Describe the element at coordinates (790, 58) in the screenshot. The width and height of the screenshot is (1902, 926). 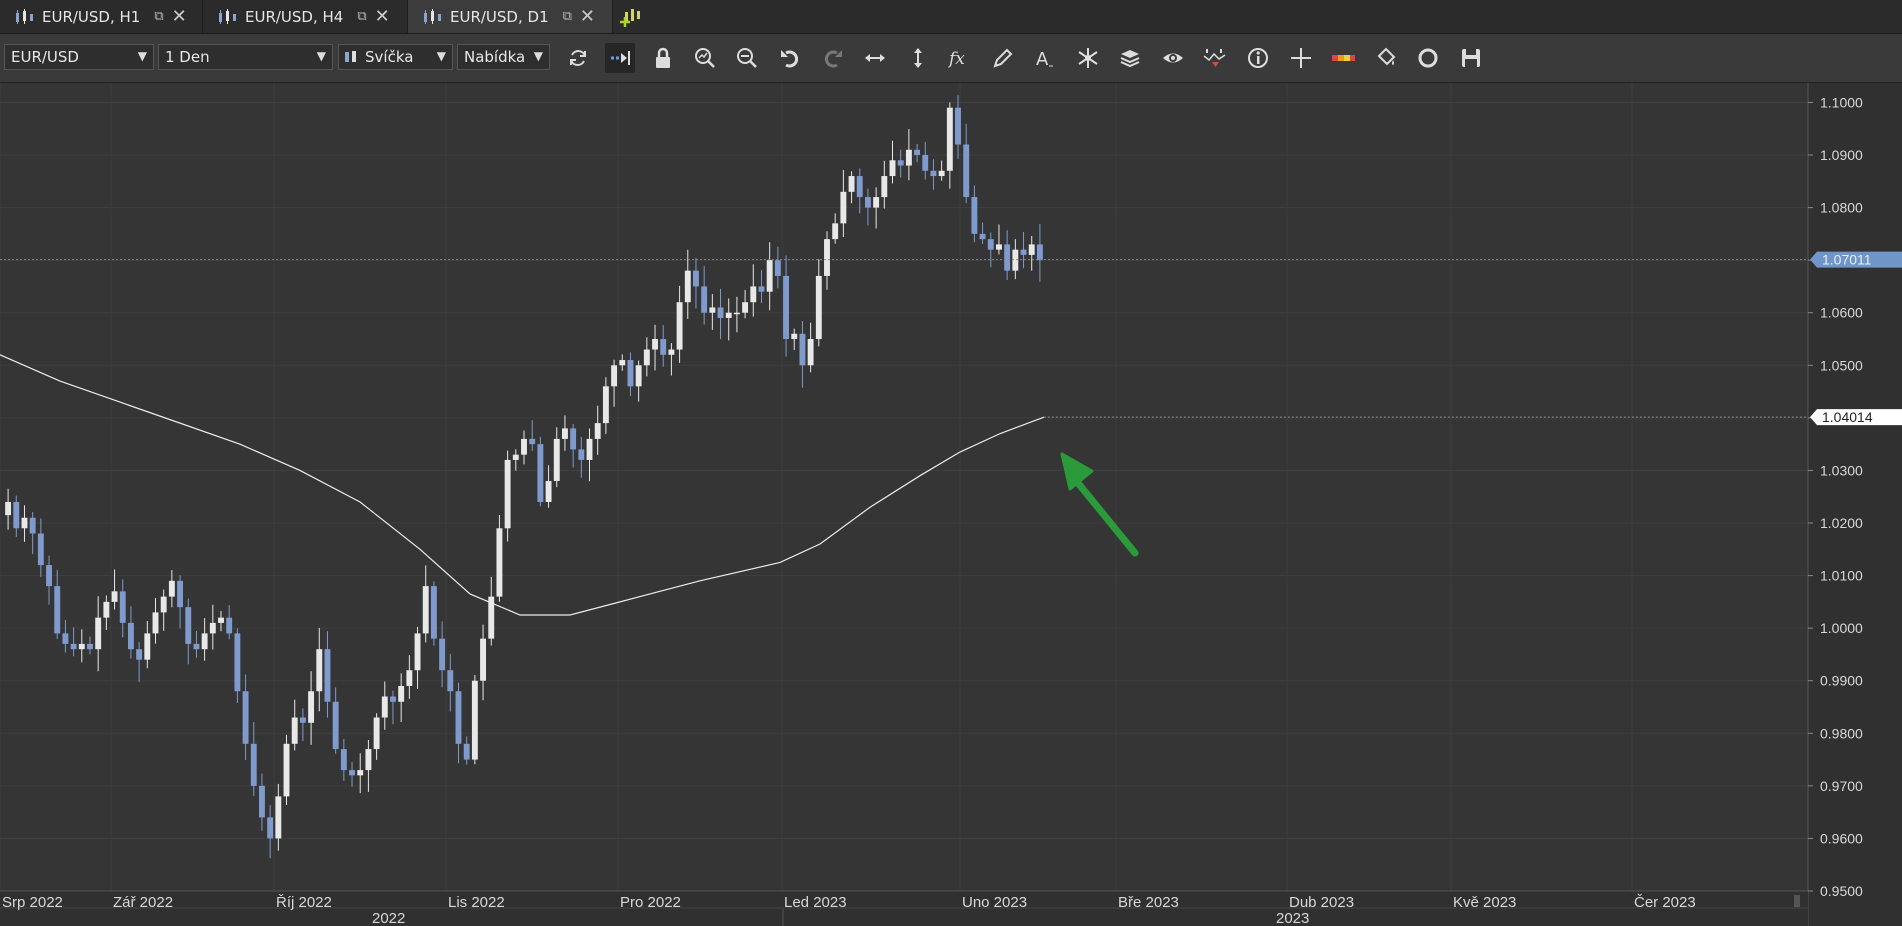
I see `undo-button` at that location.